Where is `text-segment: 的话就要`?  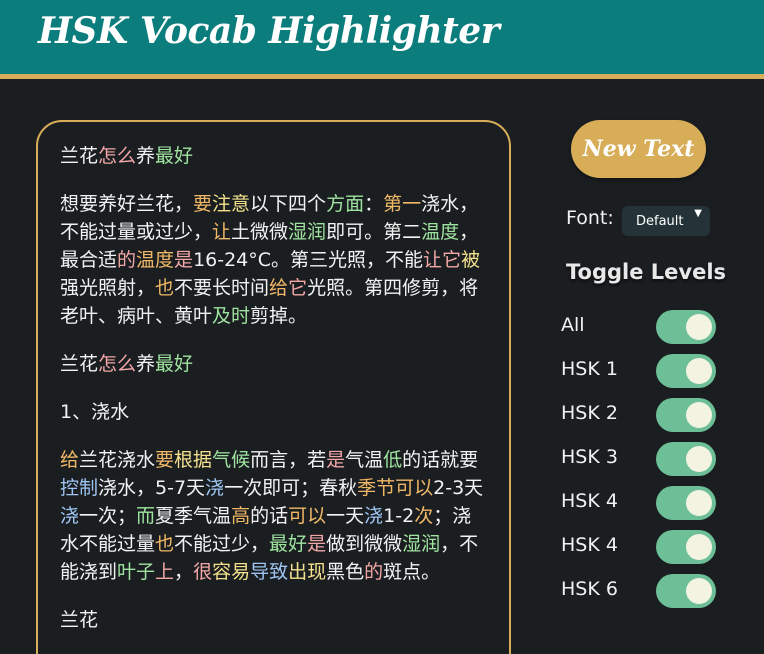 text-segment: 的话就要 is located at coordinates (440, 460).